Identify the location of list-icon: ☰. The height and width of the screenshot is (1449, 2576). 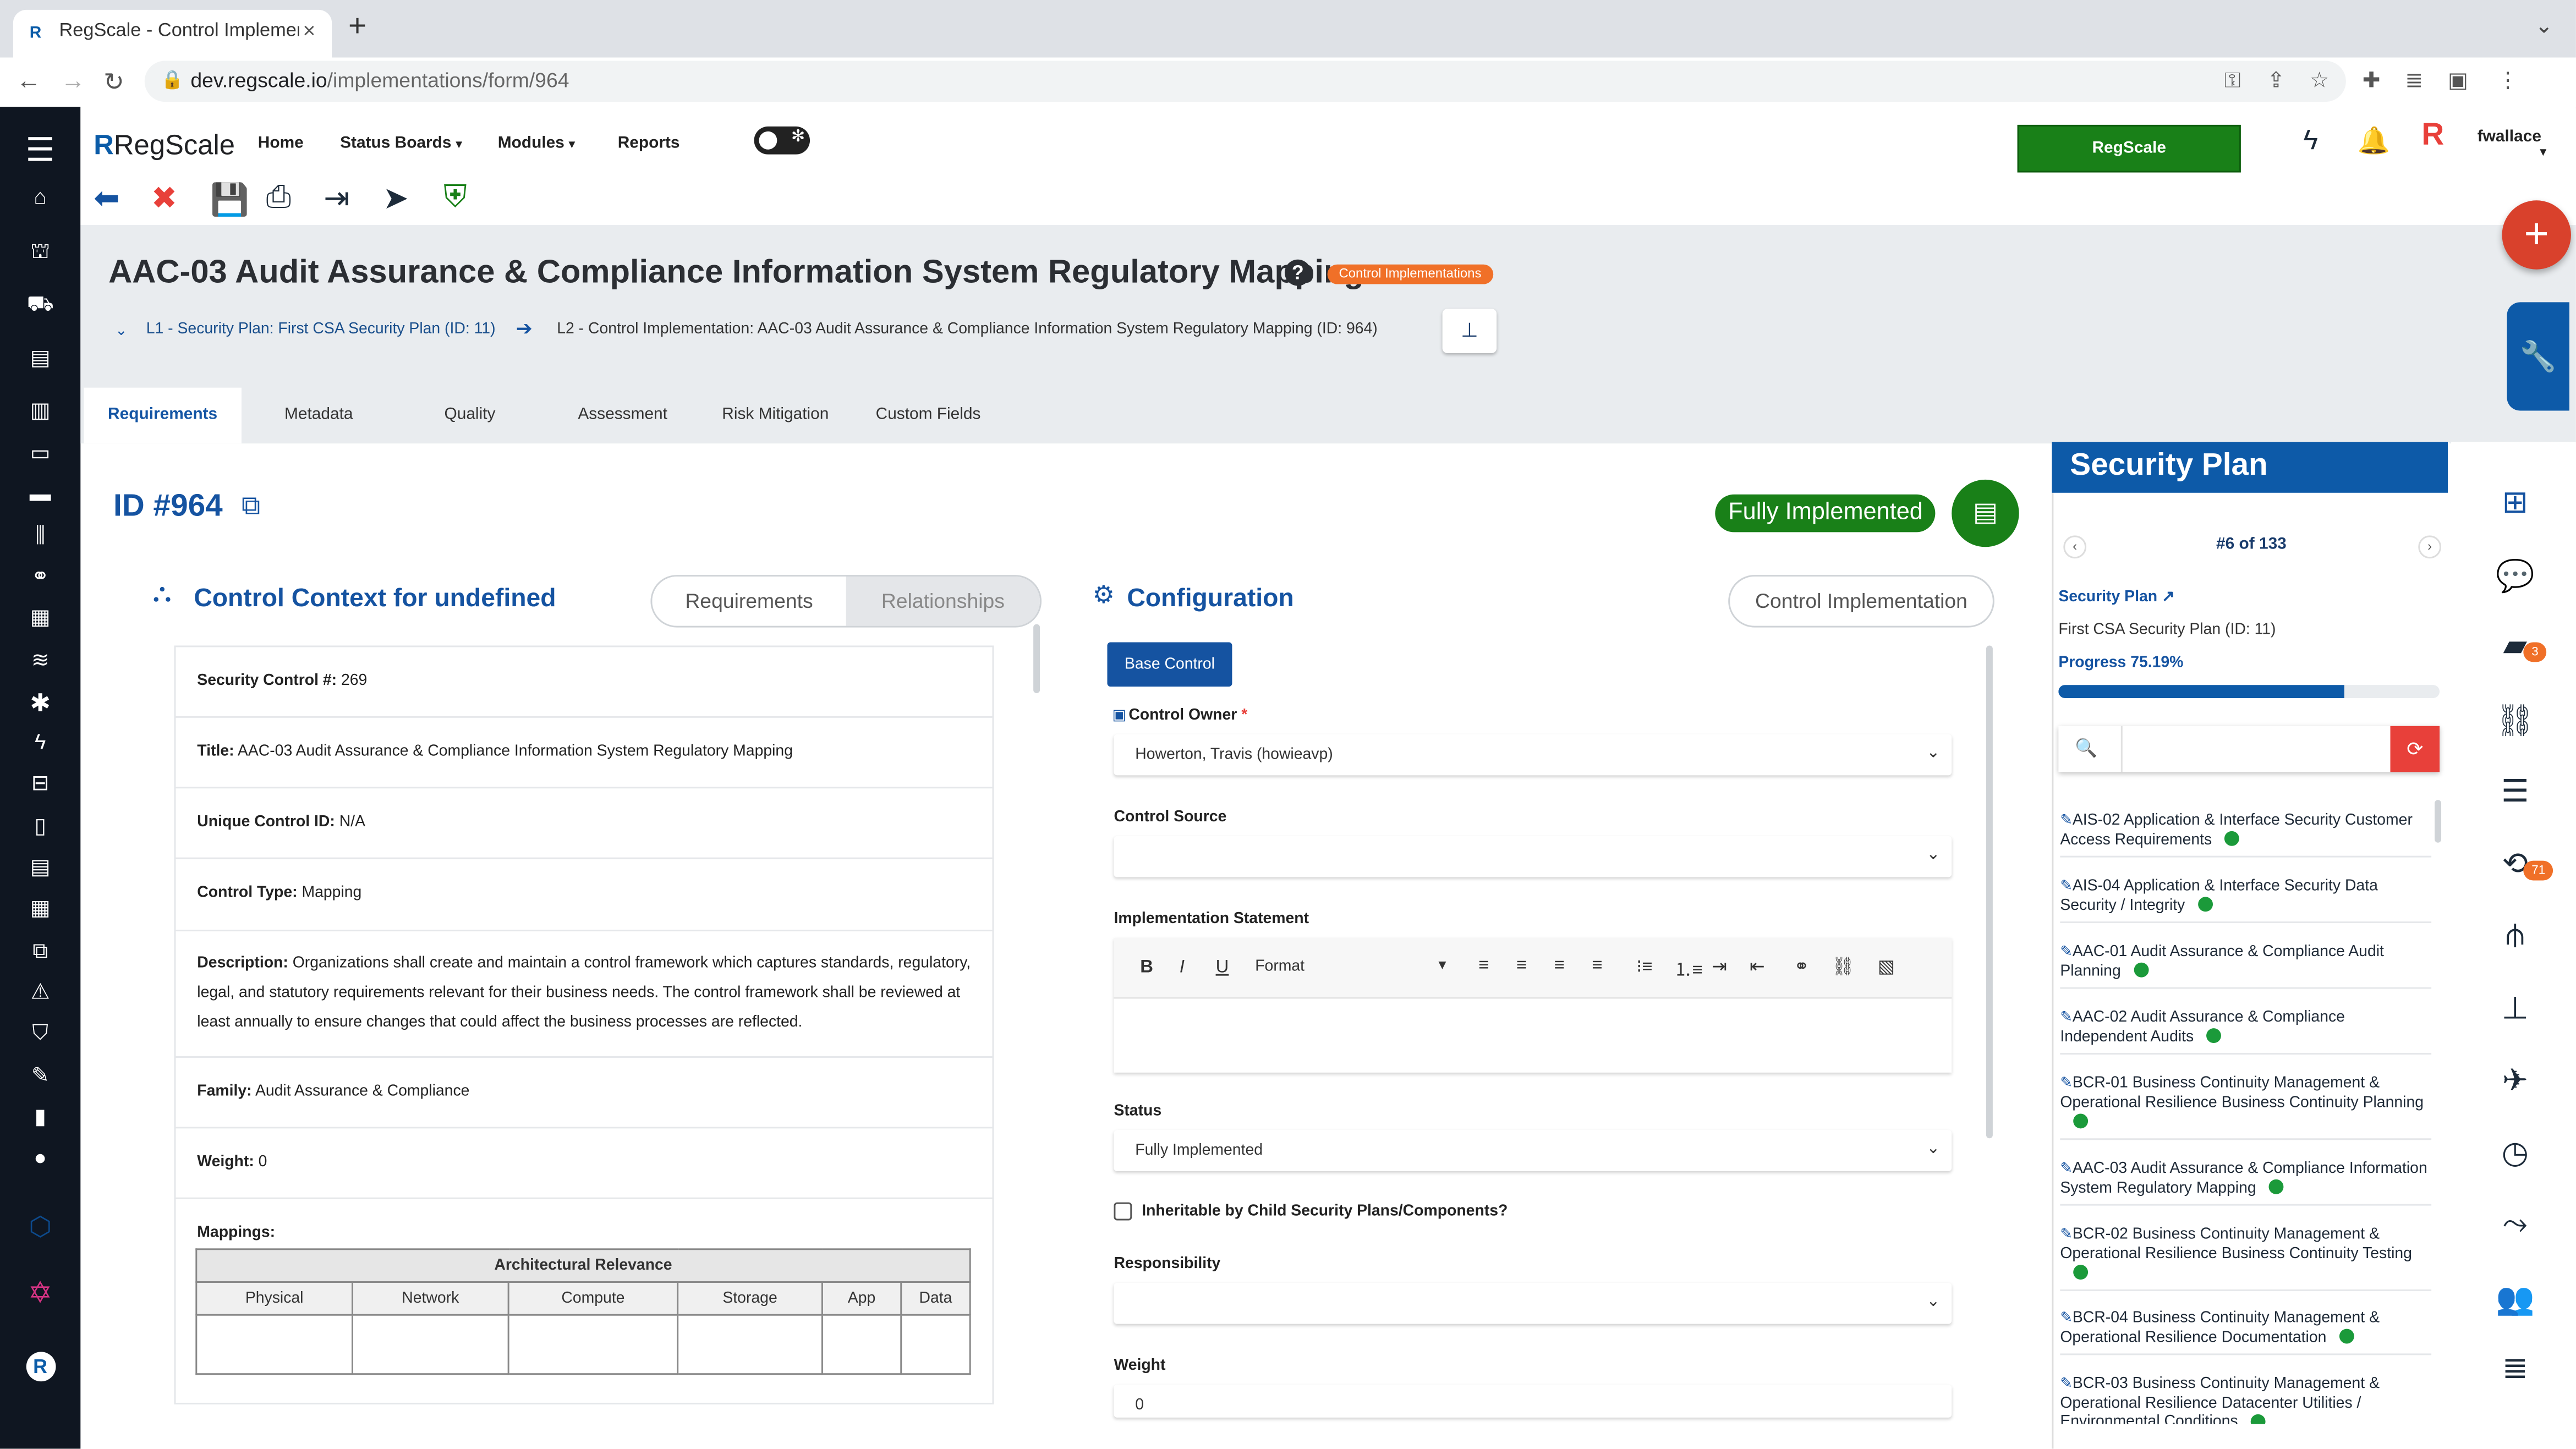
(2516, 792).